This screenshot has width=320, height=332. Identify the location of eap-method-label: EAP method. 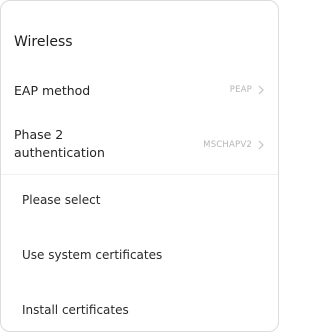
(52, 90).